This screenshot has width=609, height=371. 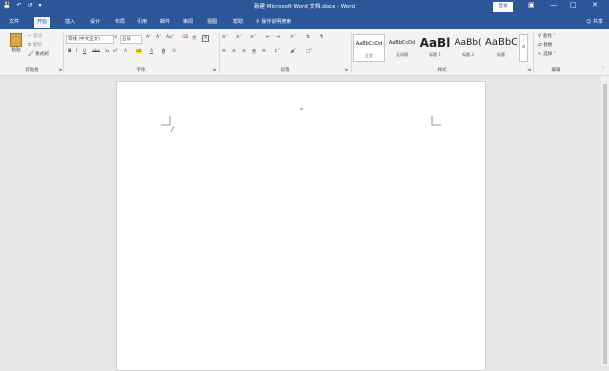 What do you see at coordinates (188, 22) in the screenshot?
I see `tab-review: 审阅` at bounding box center [188, 22].